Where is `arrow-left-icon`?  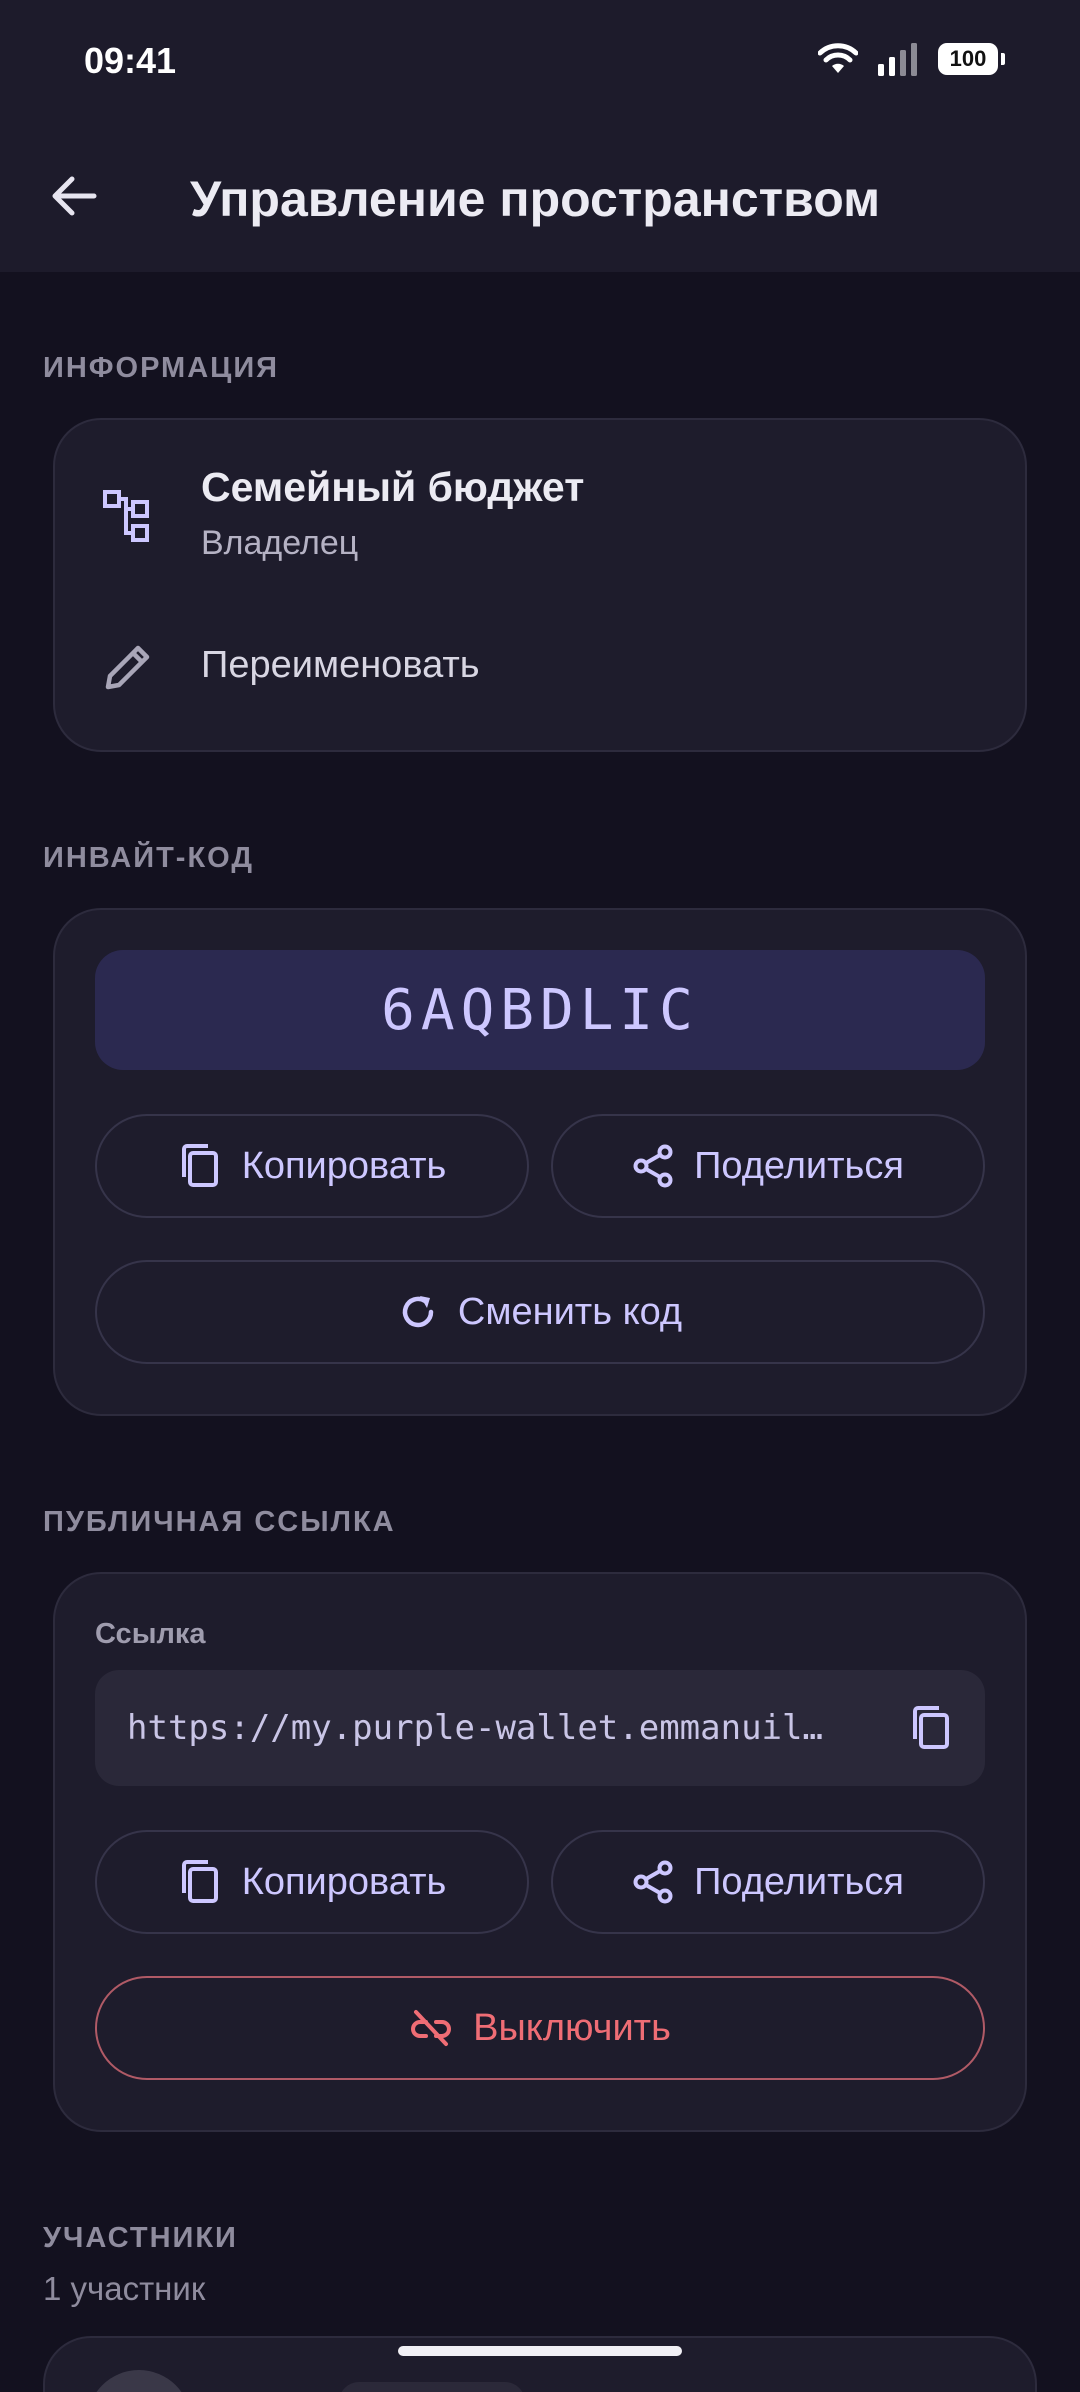
arrow-left-icon is located at coordinates (74, 196).